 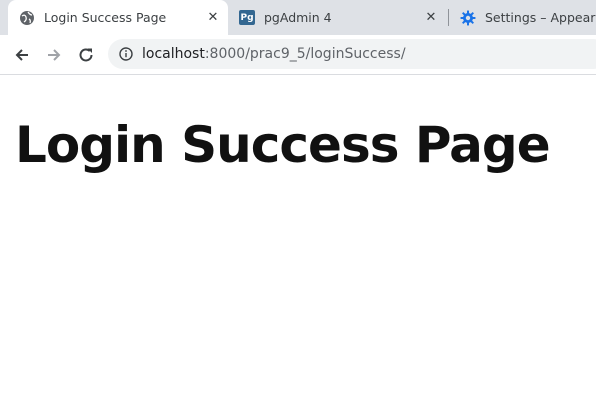 I want to click on pgadmin-badge: Pg, so click(x=247, y=17).